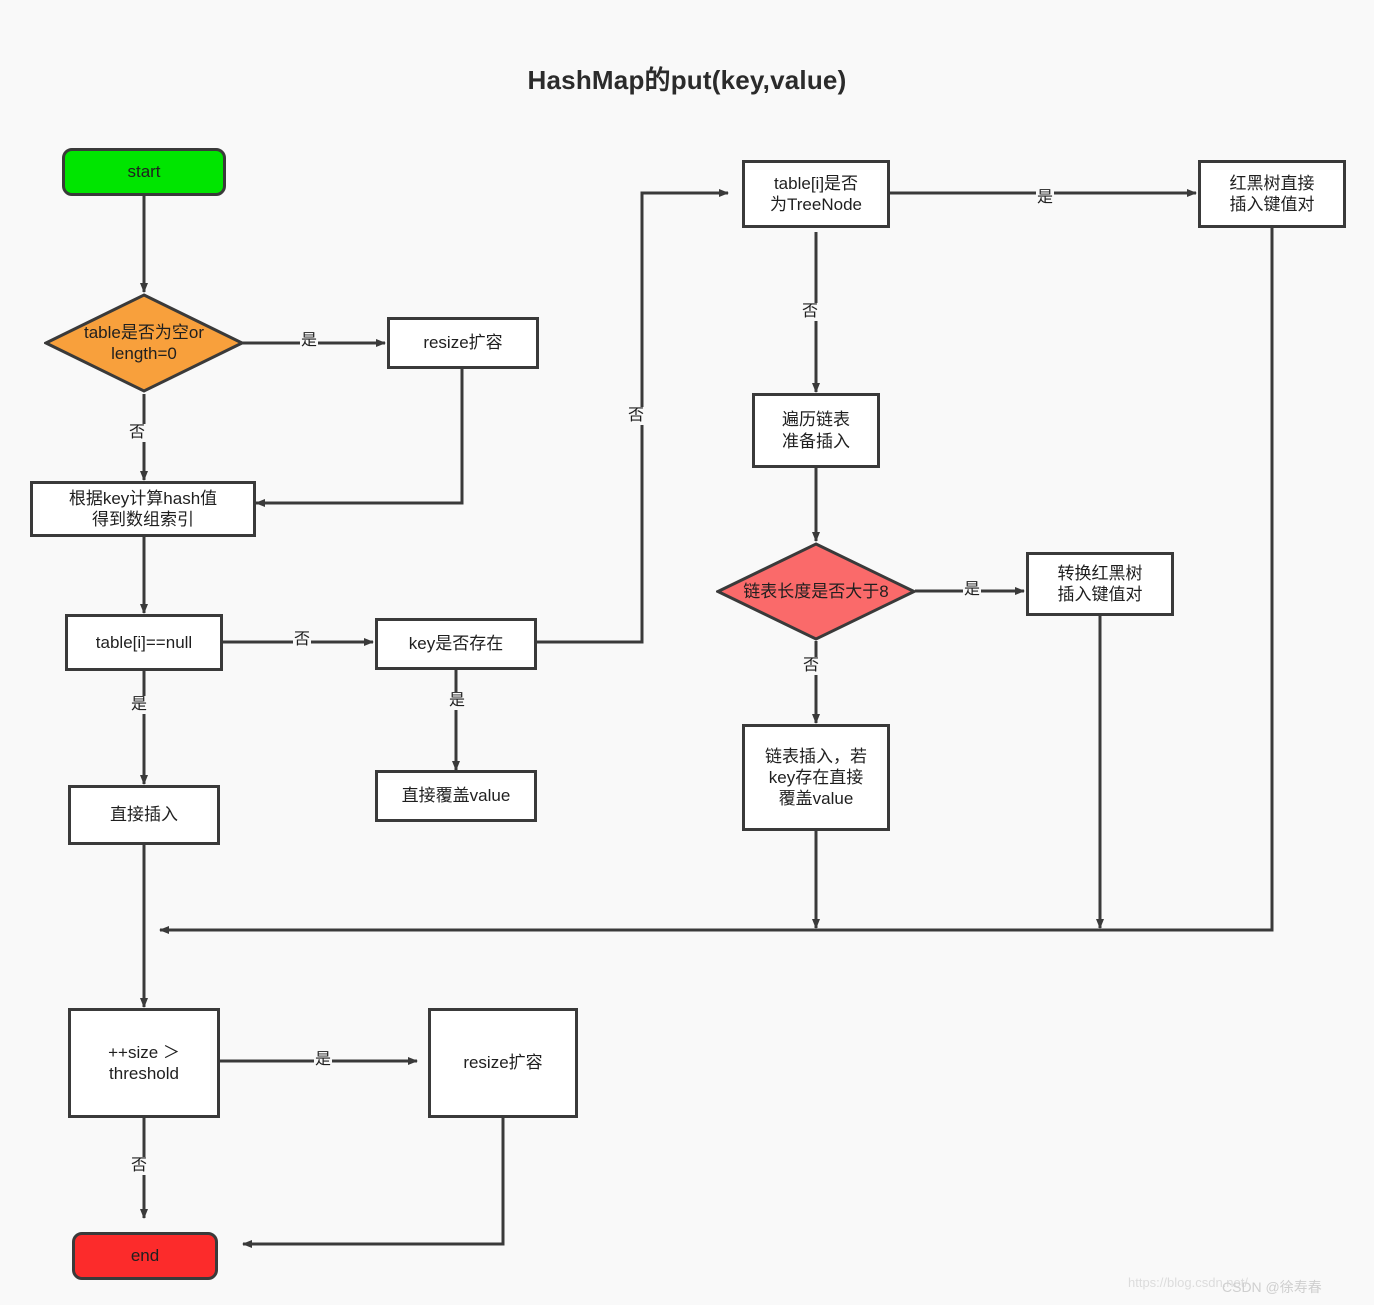 The image size is (1374, 1305). I want to click on node-list-length-decision: 链表长度是否大于8, so click(816, 591).